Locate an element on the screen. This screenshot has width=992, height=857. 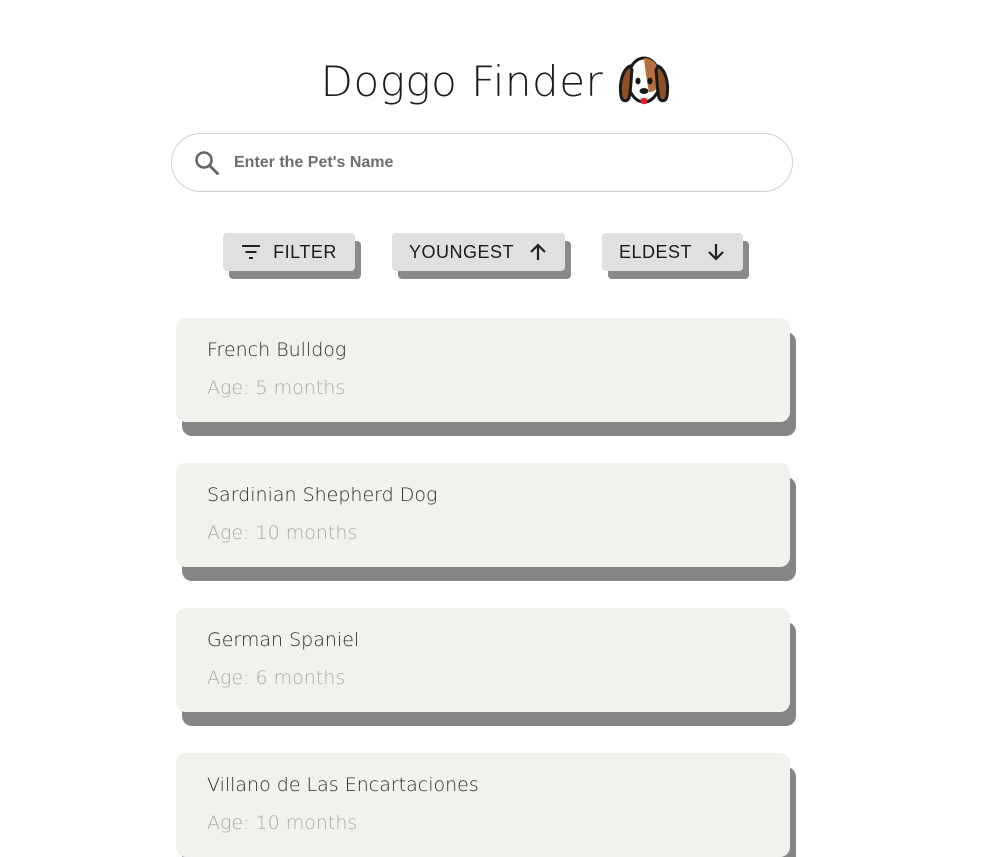
pet-card-wrapper: French Bulldog Age: 5 months is located at coordinates (486, 377).